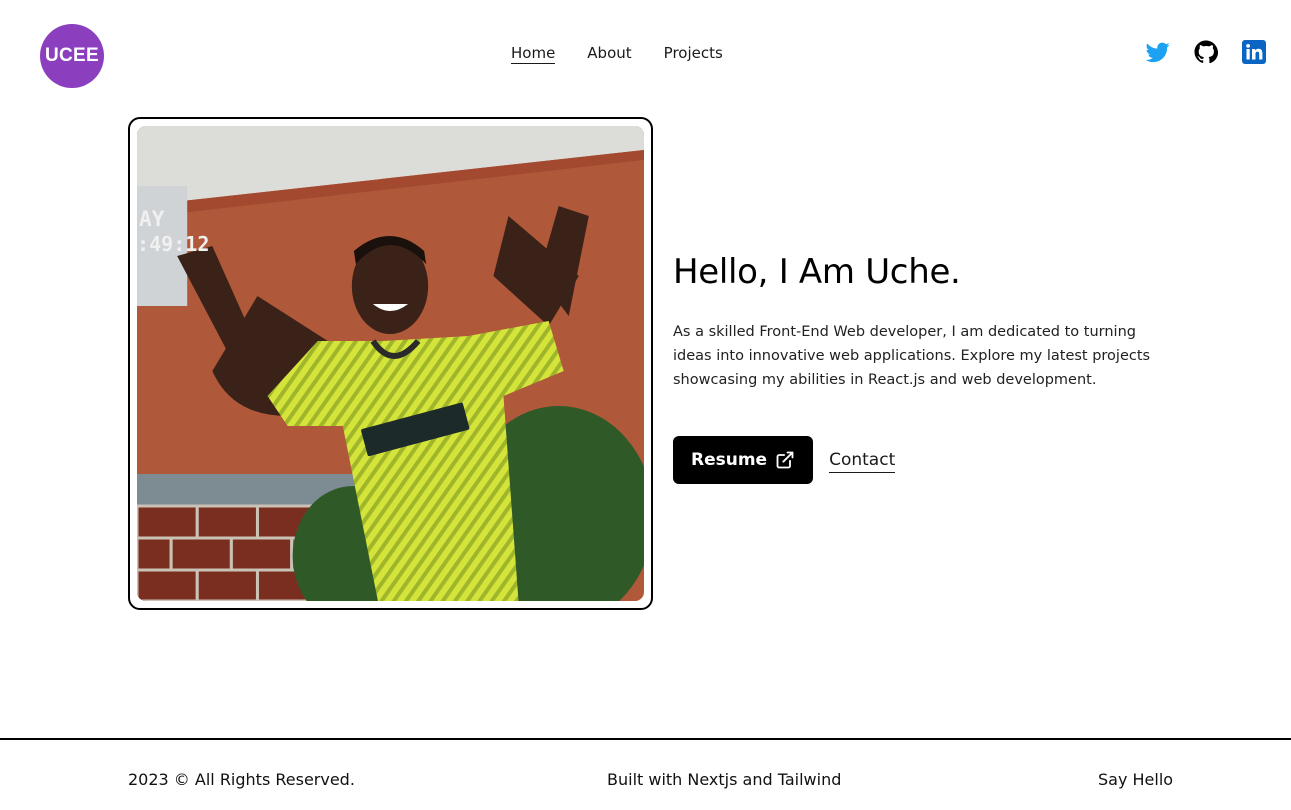  What do you see at coordinates (152, 218) in the screenshot?
I see `photo-overlay-text-1: AY` at bounding box center [152, 218].